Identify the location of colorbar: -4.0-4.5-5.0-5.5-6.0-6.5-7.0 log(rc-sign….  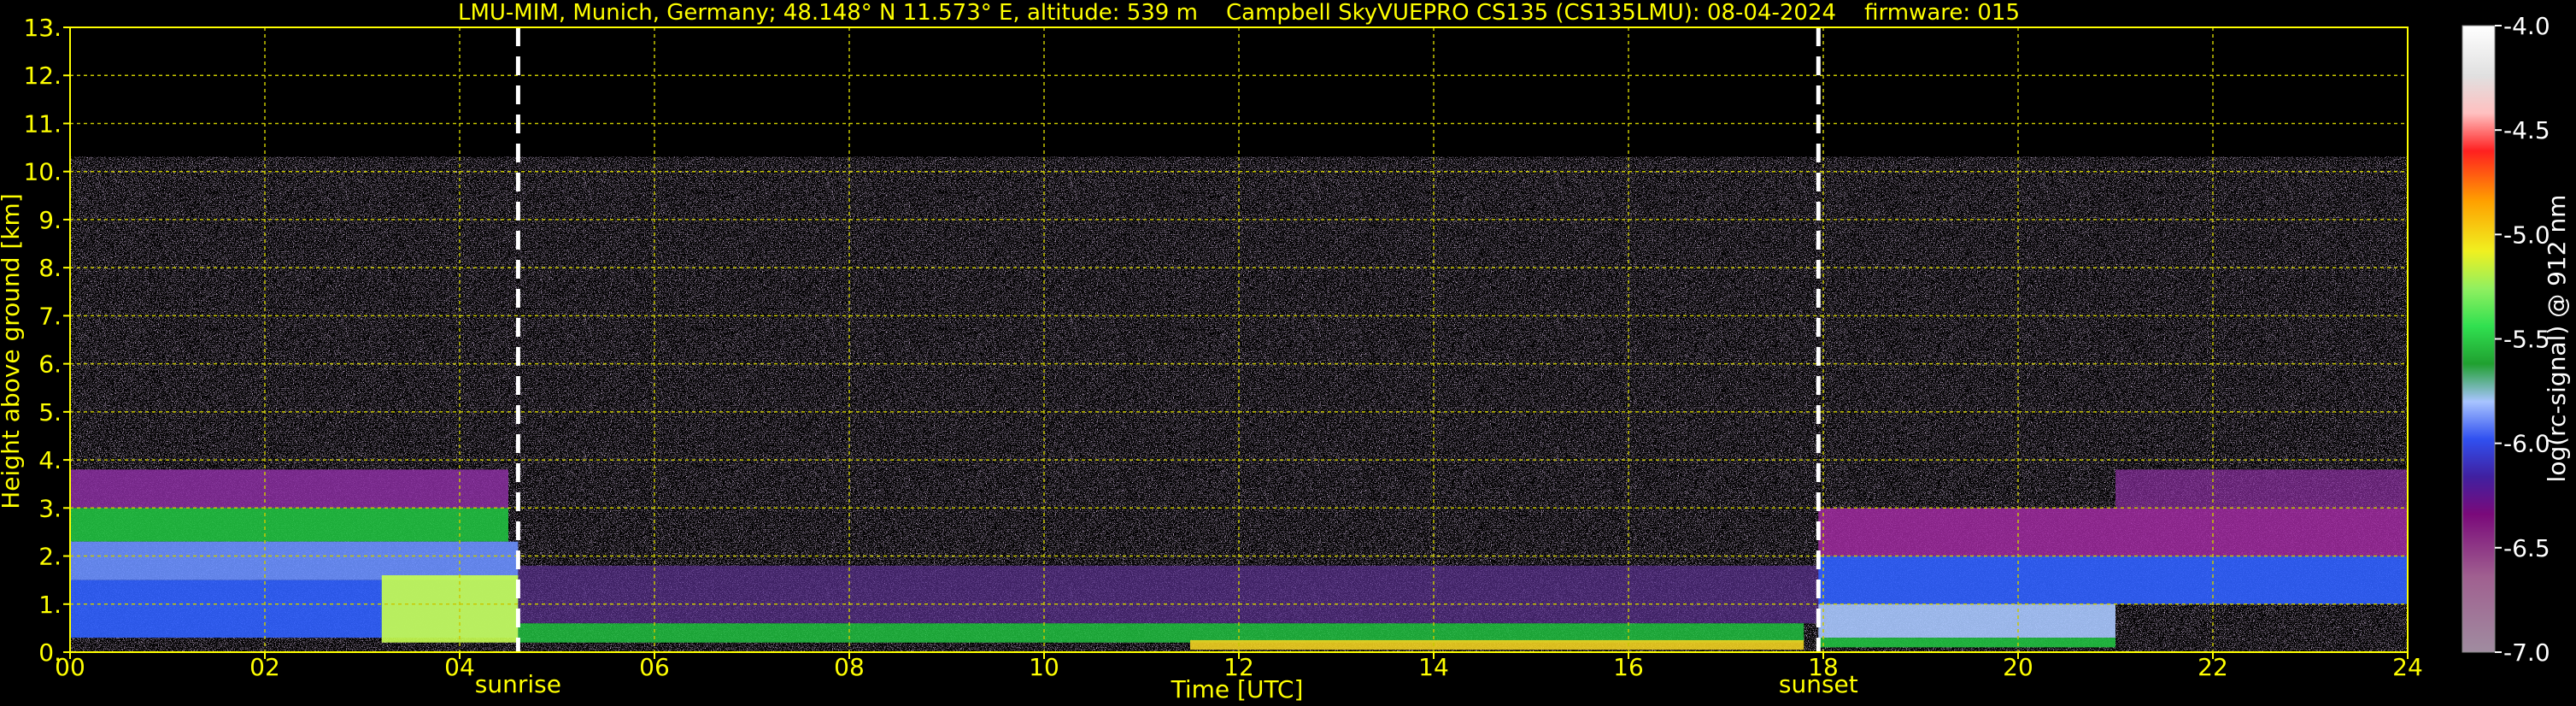
(2516, 339).